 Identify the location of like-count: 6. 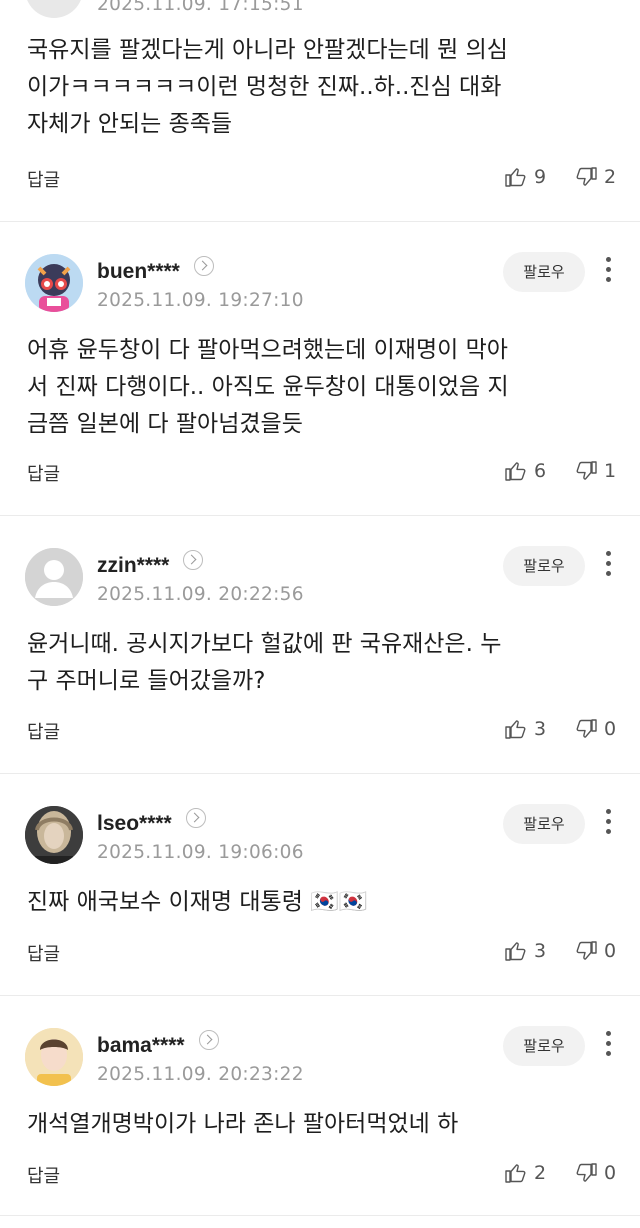
(540, 471).